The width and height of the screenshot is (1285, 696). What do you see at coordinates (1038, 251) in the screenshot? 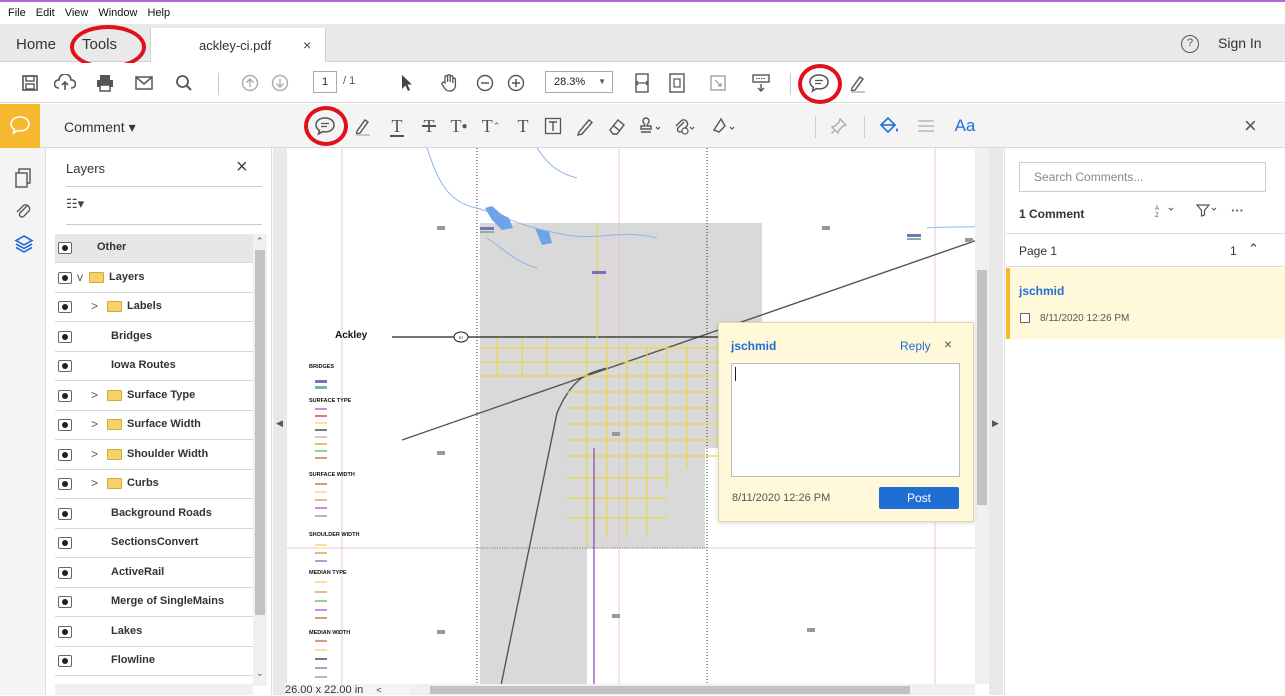
I see `comments-page-label: Page 1` at bounding box center [1038, 251].